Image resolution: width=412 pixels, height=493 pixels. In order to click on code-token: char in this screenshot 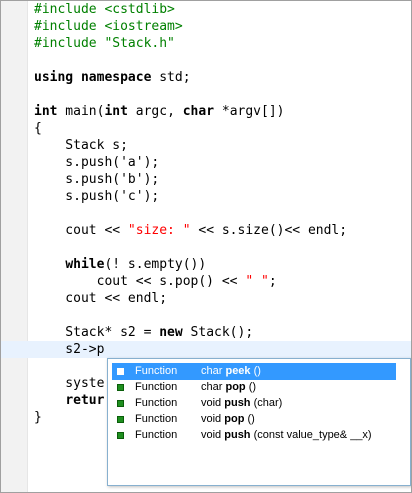, I will do `click(198, 111)`.